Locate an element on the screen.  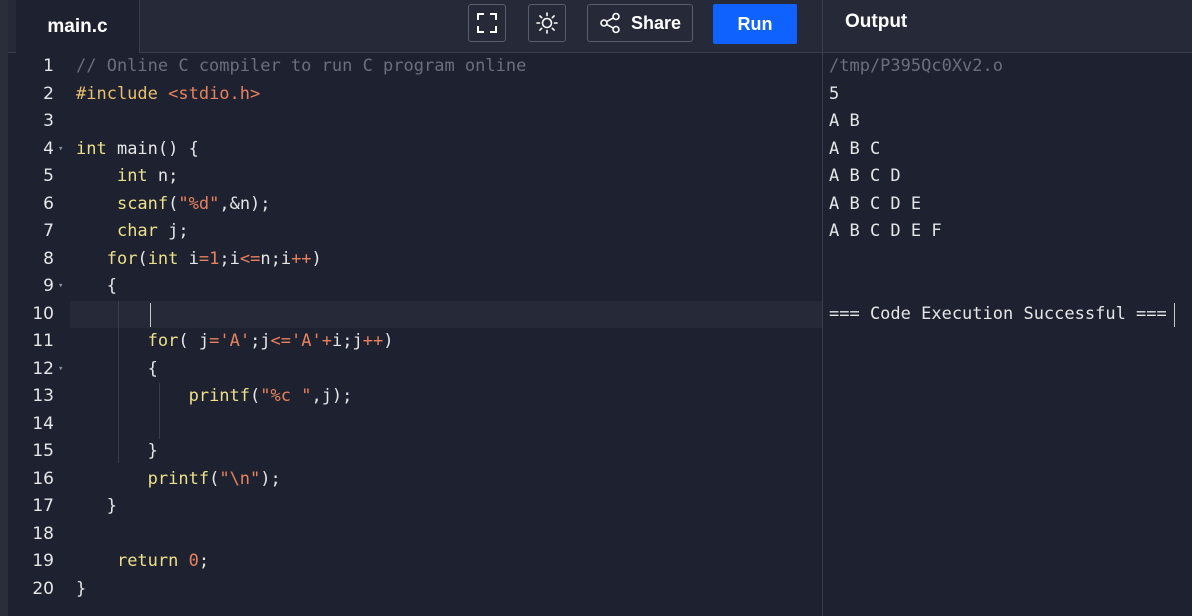
code-line: 15 } is located at coordinates (415, 451).